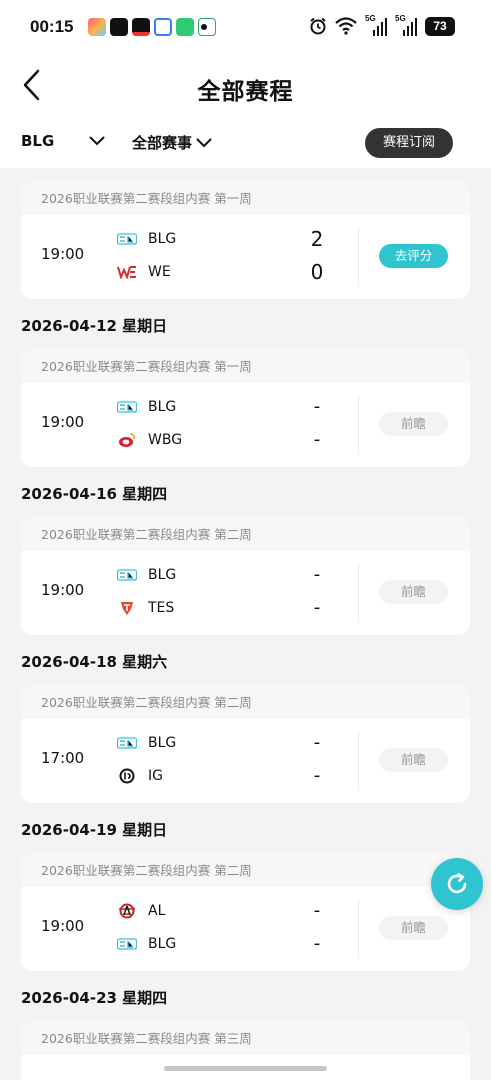 The width and height of the screenshot is (491, 1080). I want to click on event-filter-dropdown: 全部赛事, so click(172, 142).